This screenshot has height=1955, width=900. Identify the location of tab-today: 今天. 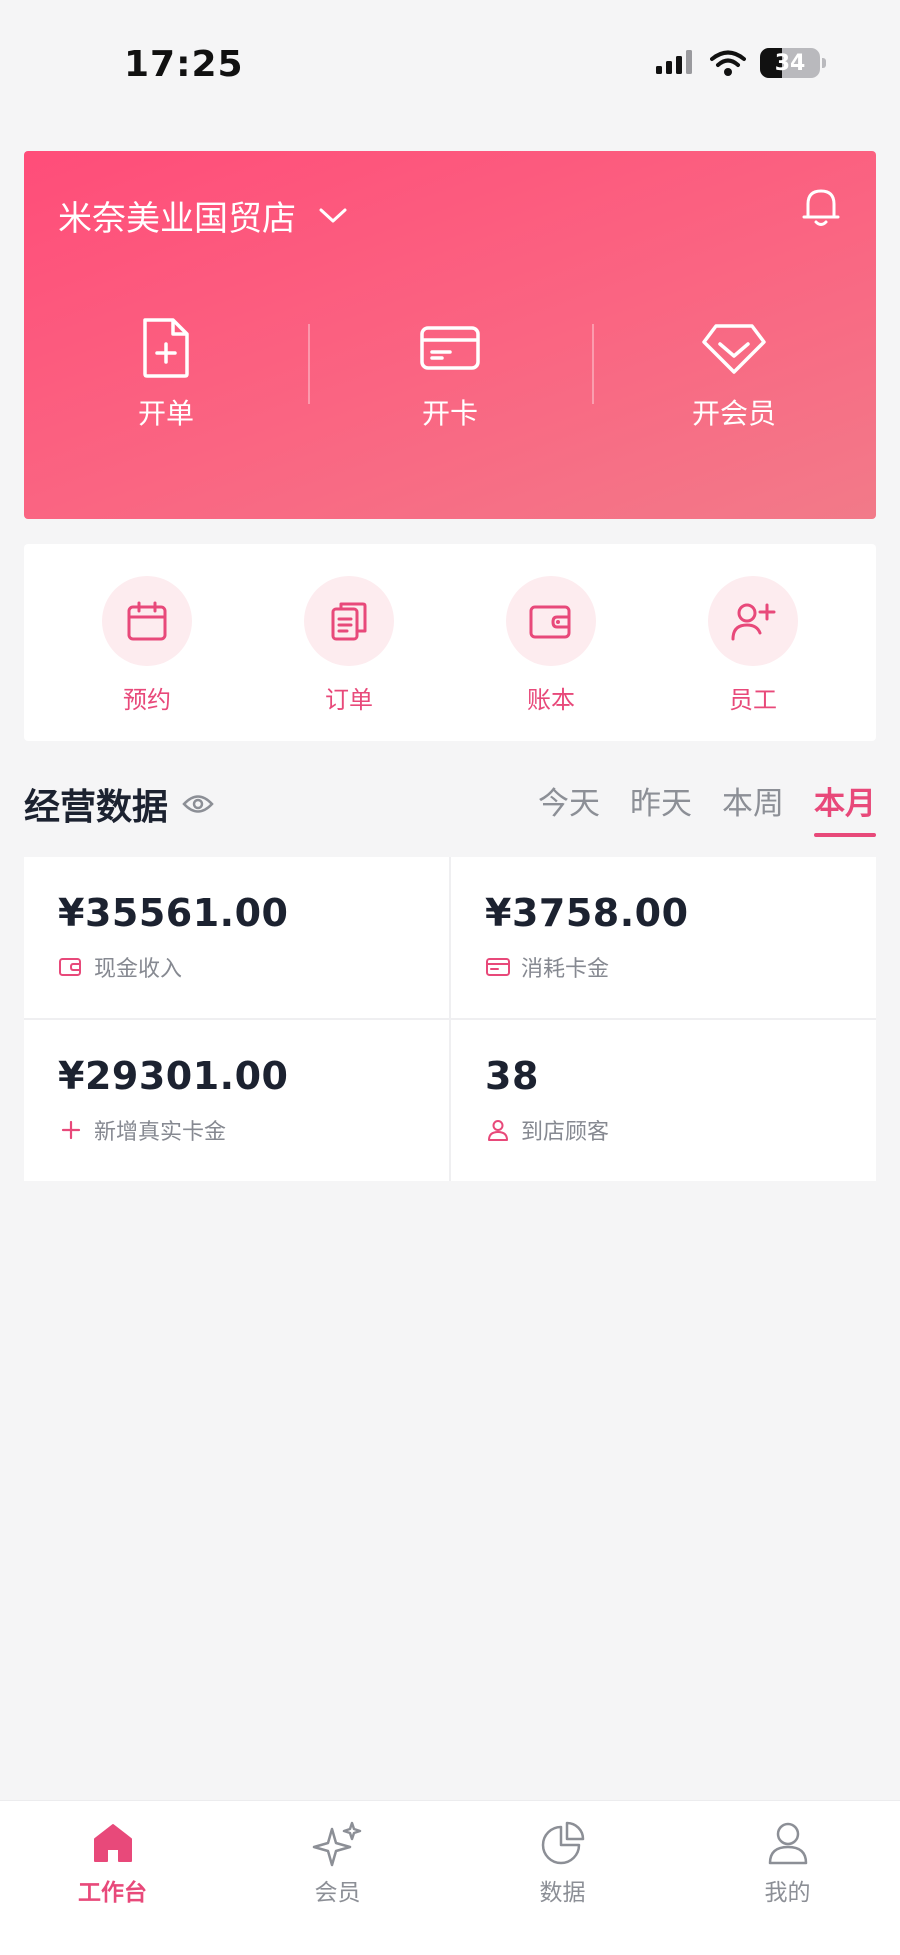
(569, 807).